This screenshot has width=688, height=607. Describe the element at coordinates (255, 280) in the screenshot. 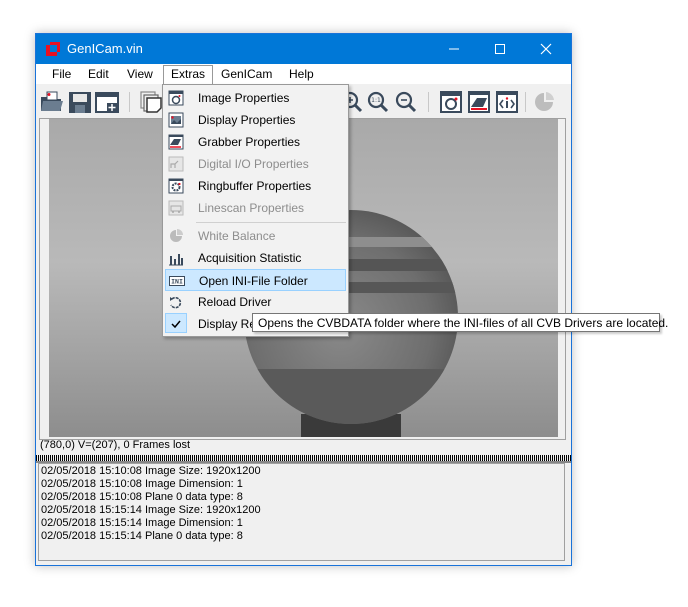

I see `menu-item-open-ini-file-folder: INI Open INI-File Folder` at that location.